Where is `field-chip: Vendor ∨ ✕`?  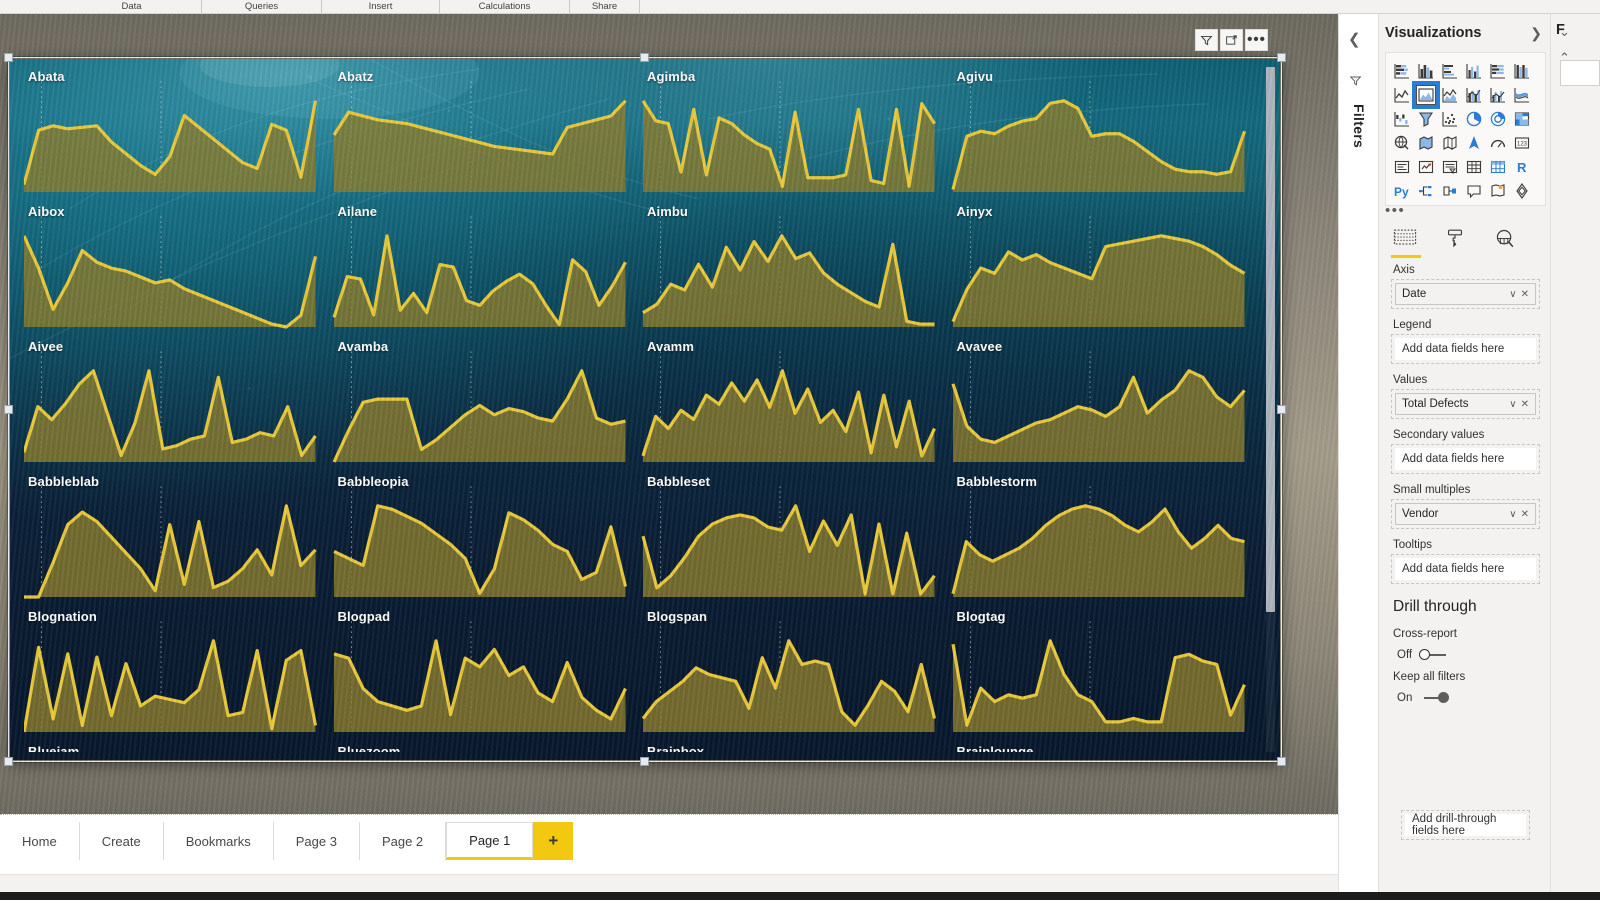 field-chip: Vendor ∨ ✕ is located at coordinates (1465, 514).